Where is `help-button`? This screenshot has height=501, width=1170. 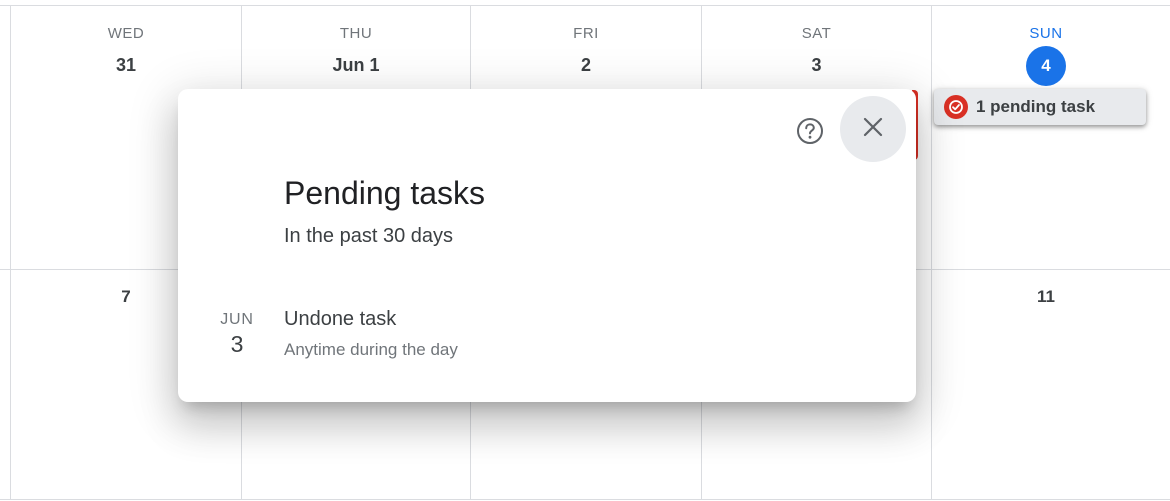
help-button is located at coordinates (810, 133).